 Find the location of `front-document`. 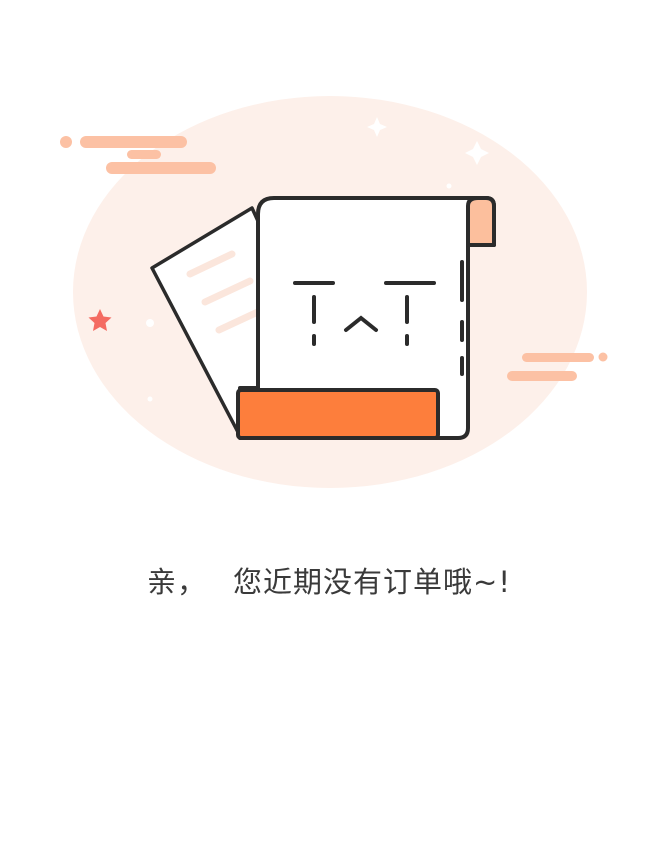

front-document is located at coordinates (366, 318).